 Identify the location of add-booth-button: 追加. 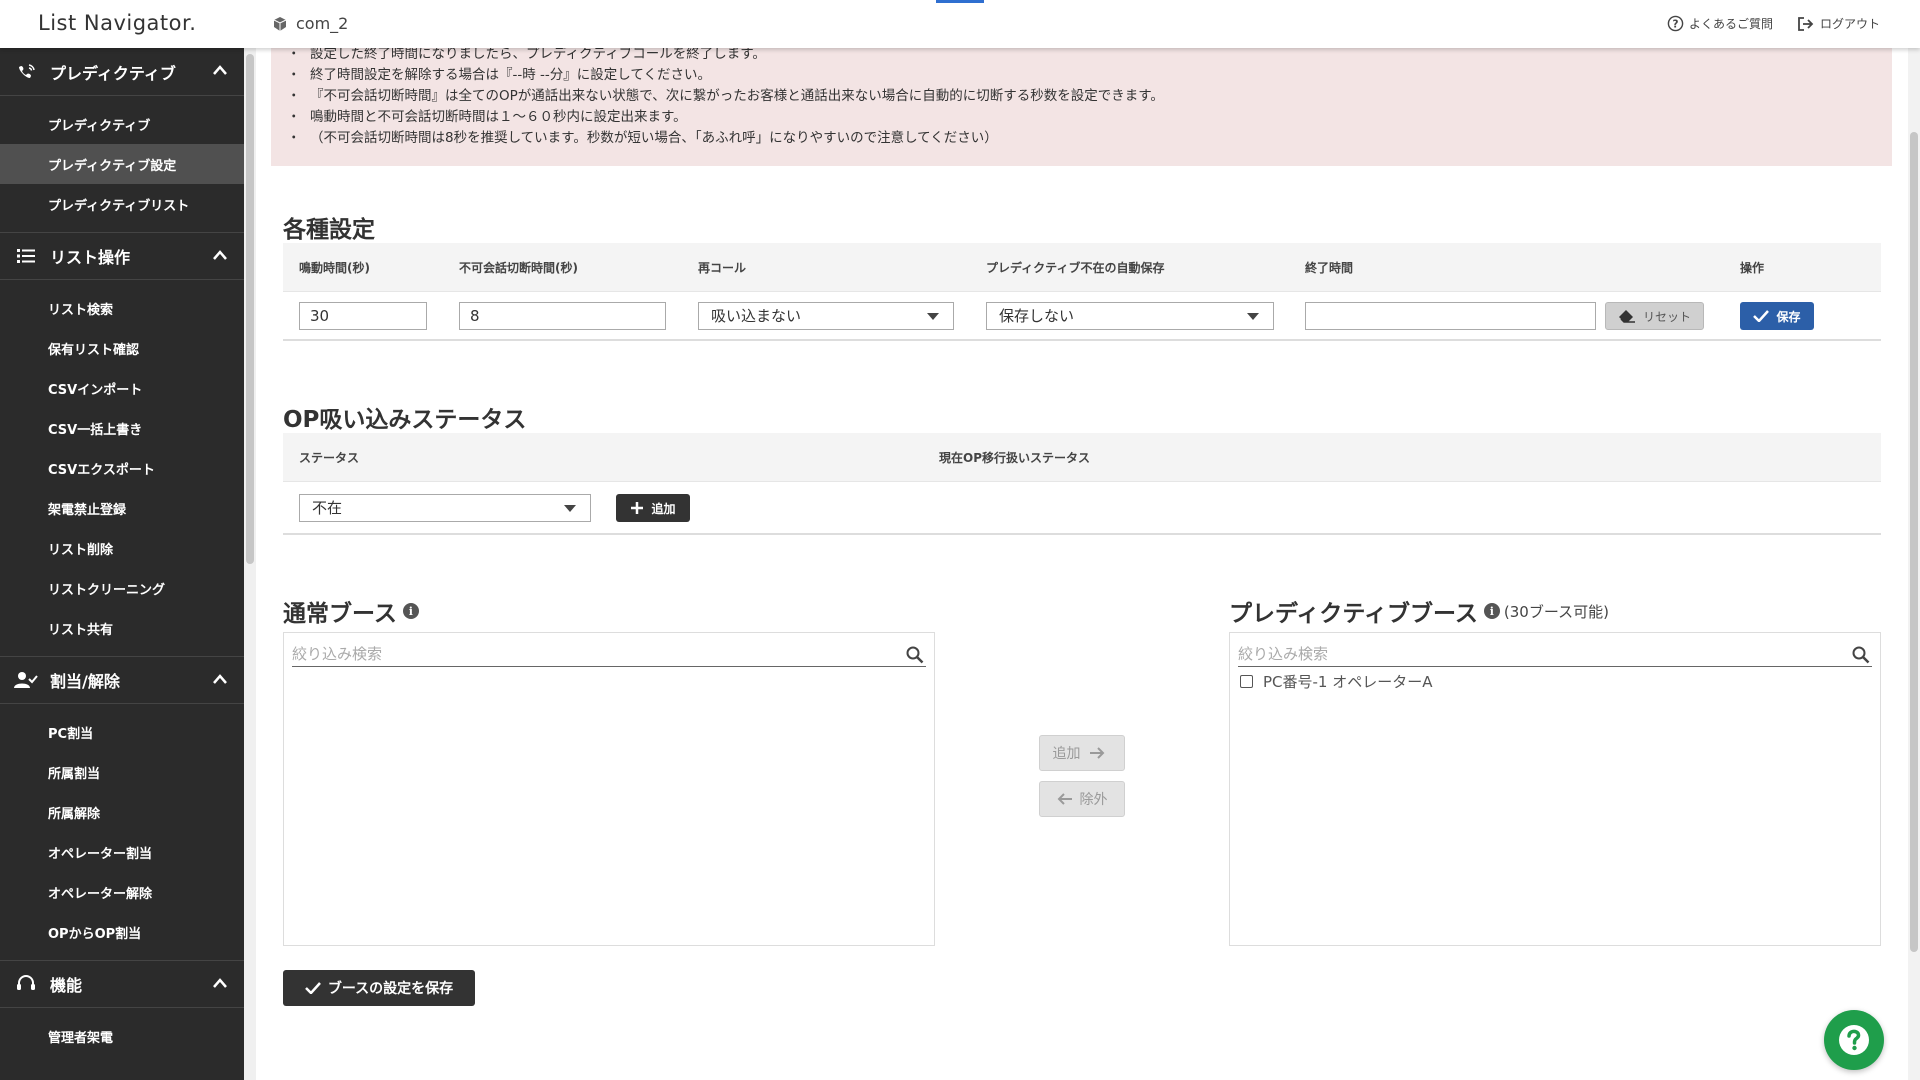
(1082, 753).